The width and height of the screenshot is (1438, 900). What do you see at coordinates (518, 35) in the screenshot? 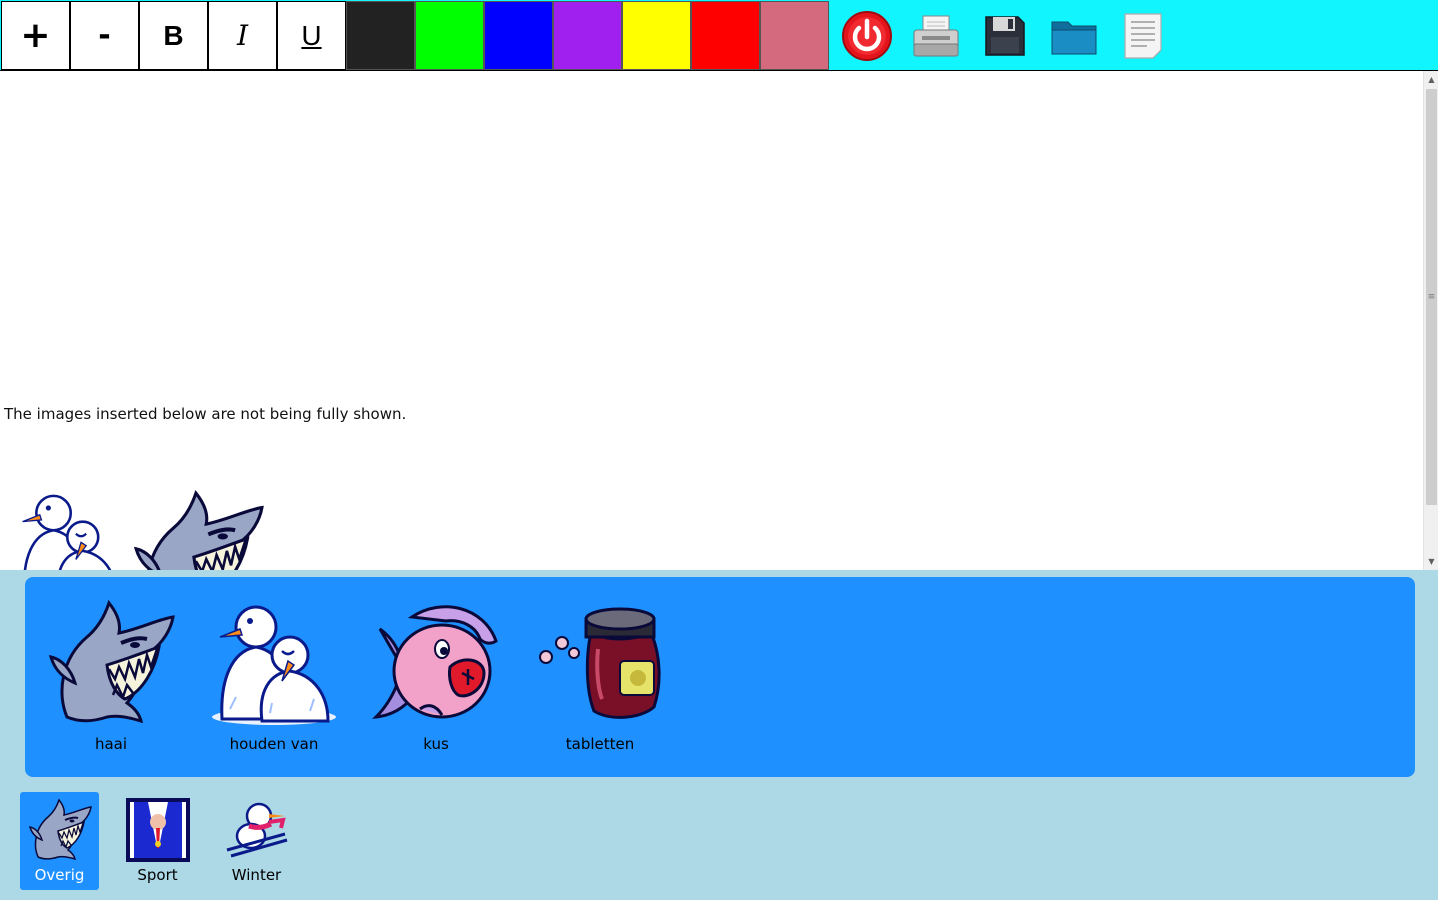
I see `color-blue-swatch` at bounding box center [518, 35].